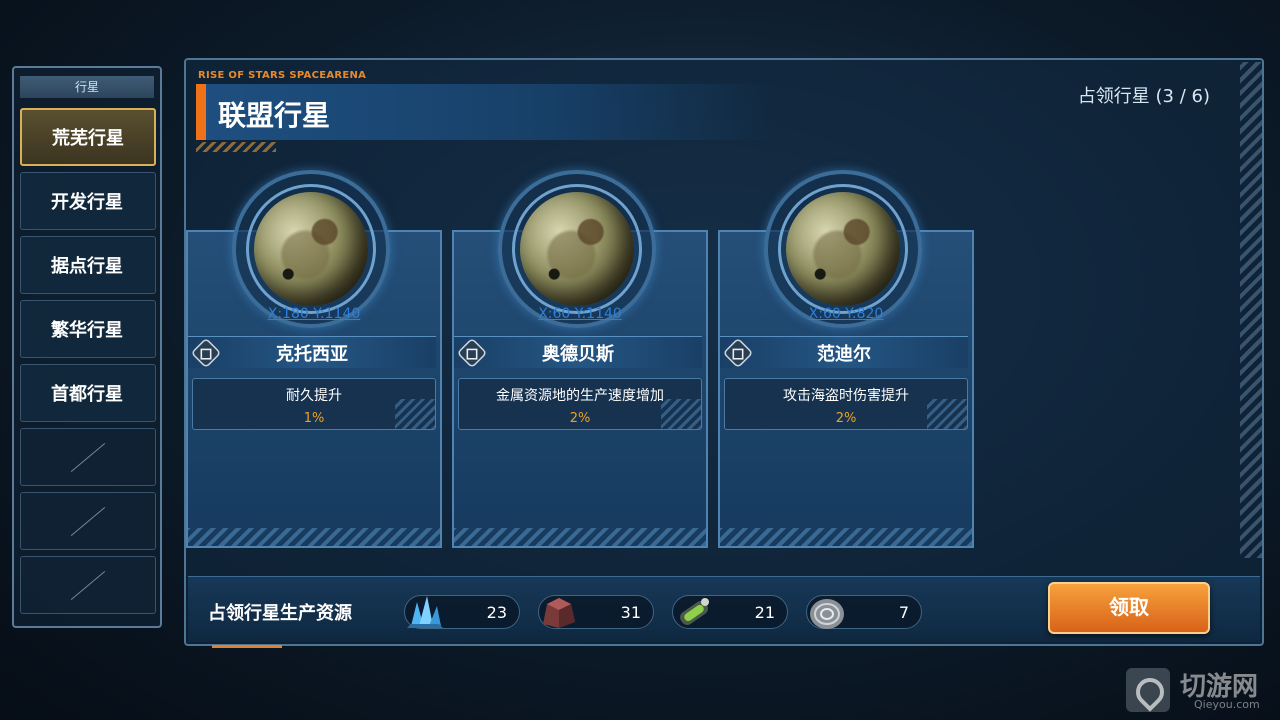 This screenshot has height=720, width=1280. Describe the element at coordinates (88, 329) in the screenshot. I see `sidebar-item-prosperous: 繁华行星` at that location.